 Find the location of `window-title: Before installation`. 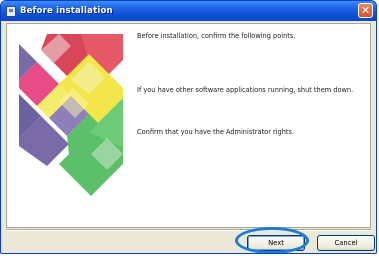

window-title: Before installation is located at coordinates (66, 11).